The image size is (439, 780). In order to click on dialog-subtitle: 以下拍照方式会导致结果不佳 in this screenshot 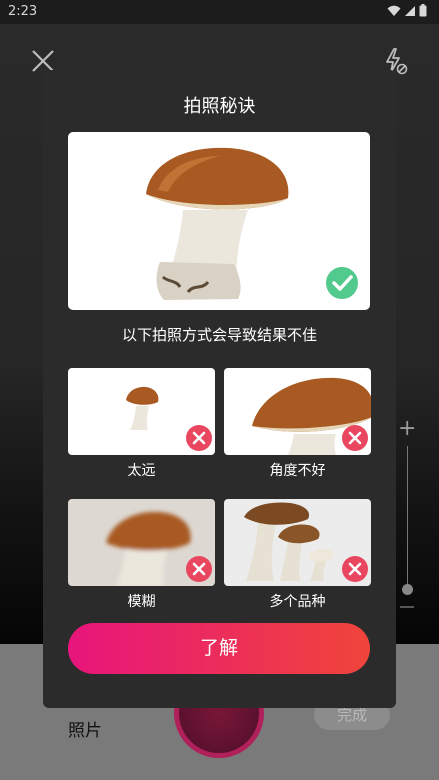, I will do `click(219, 335)`.